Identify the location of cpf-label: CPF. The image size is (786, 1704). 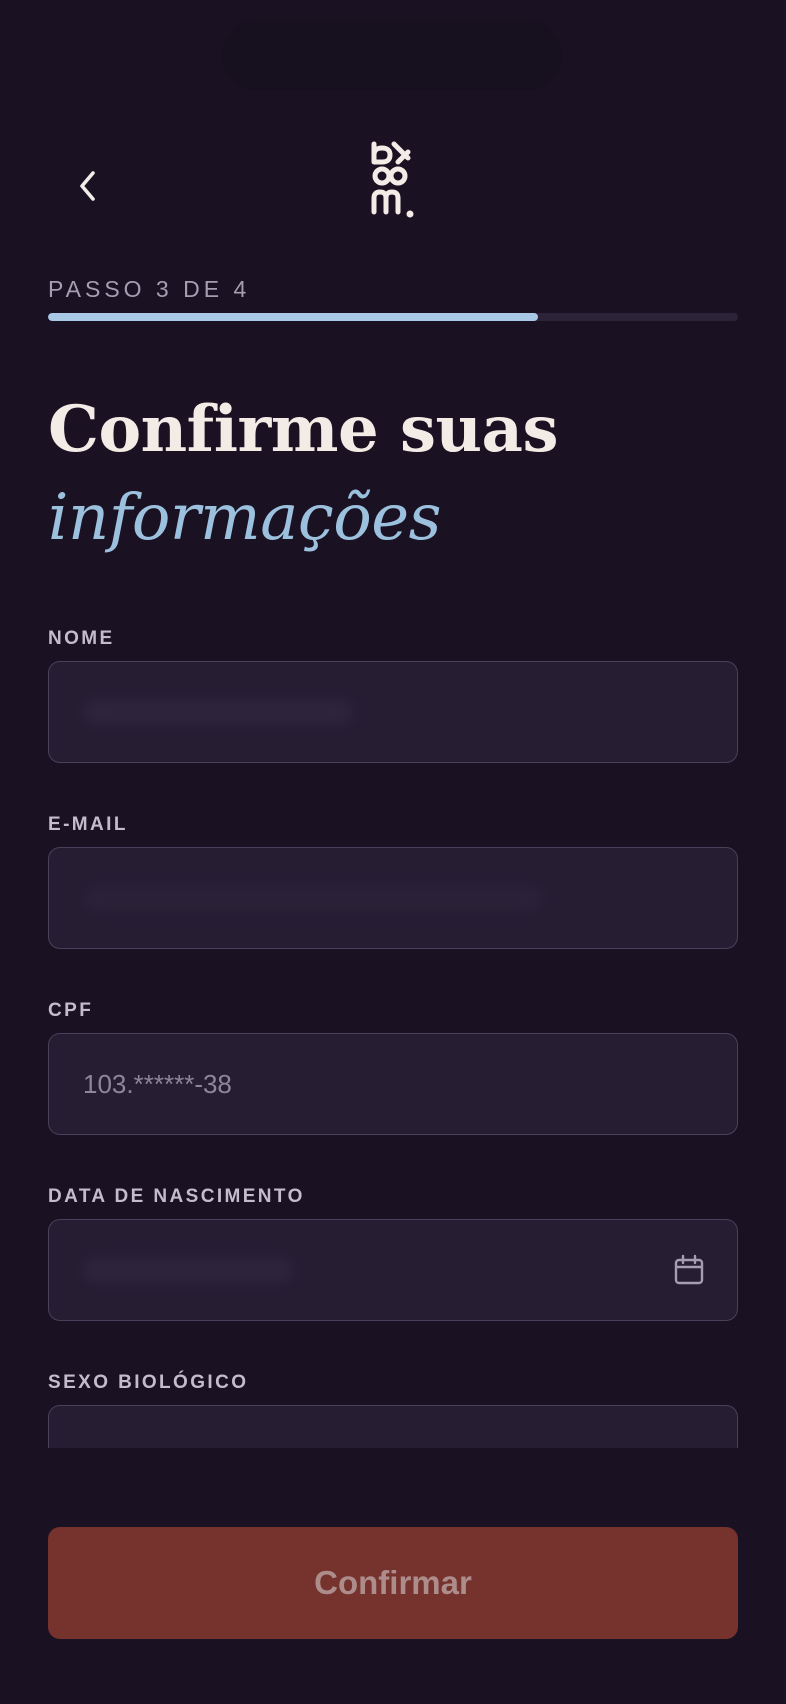
(71, 1010).